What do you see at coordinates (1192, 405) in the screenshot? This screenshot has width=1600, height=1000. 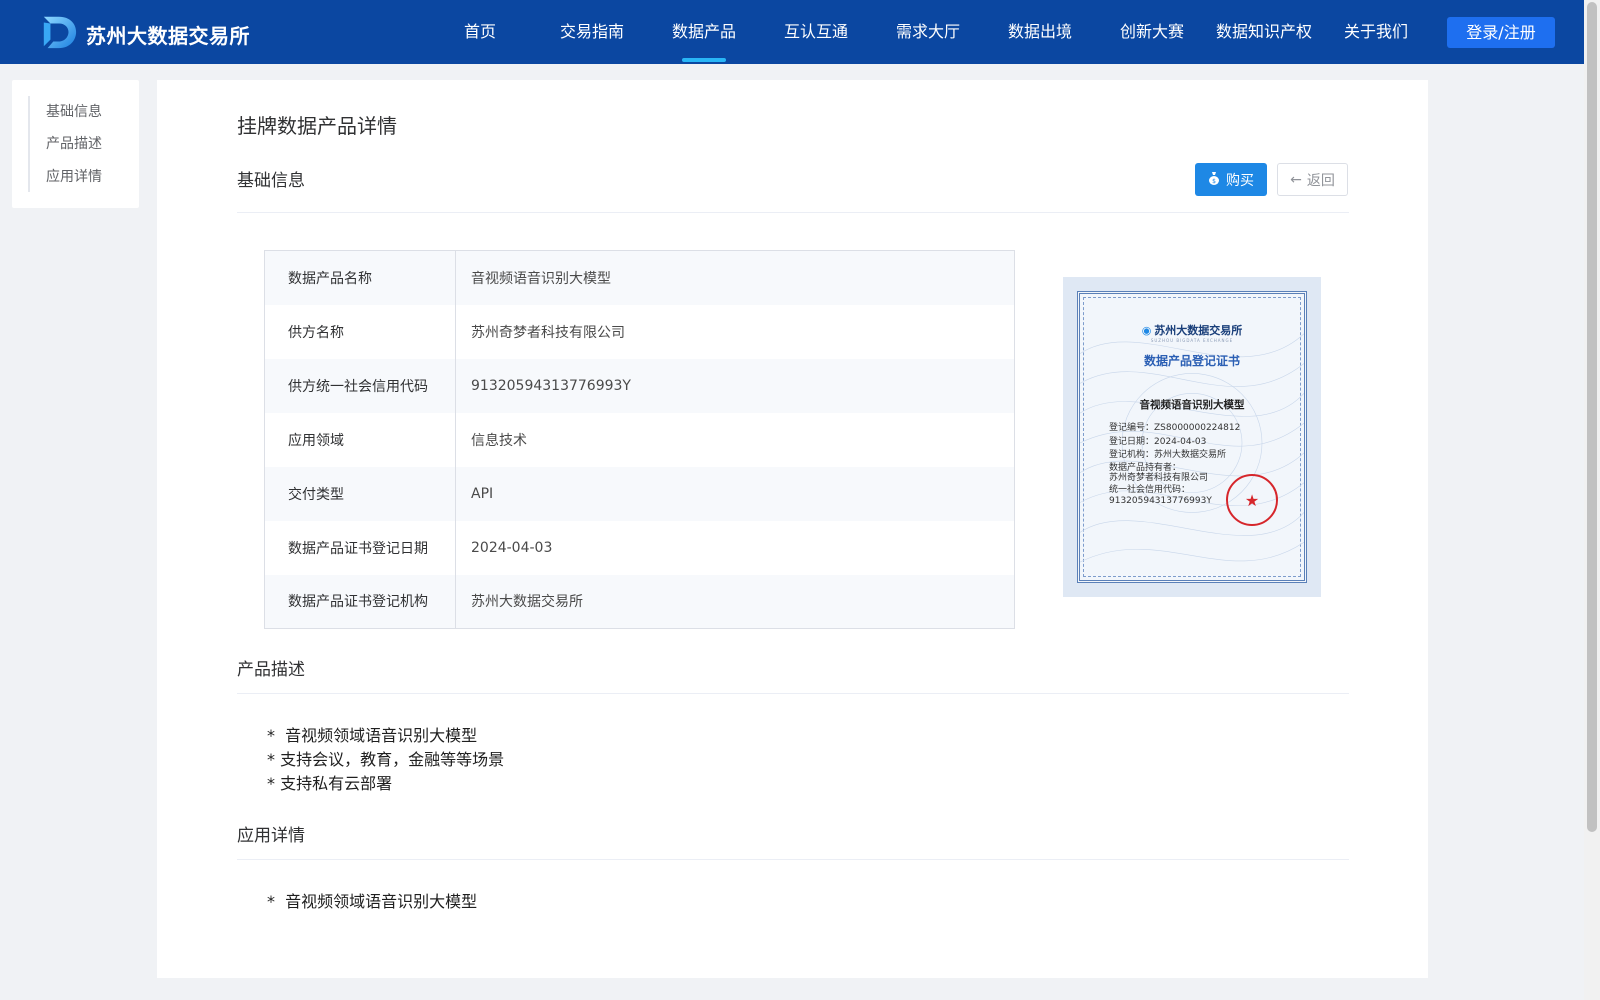 I see `certificate-product: 音视频语音识别大模型` at bounding box center [1192, 405].